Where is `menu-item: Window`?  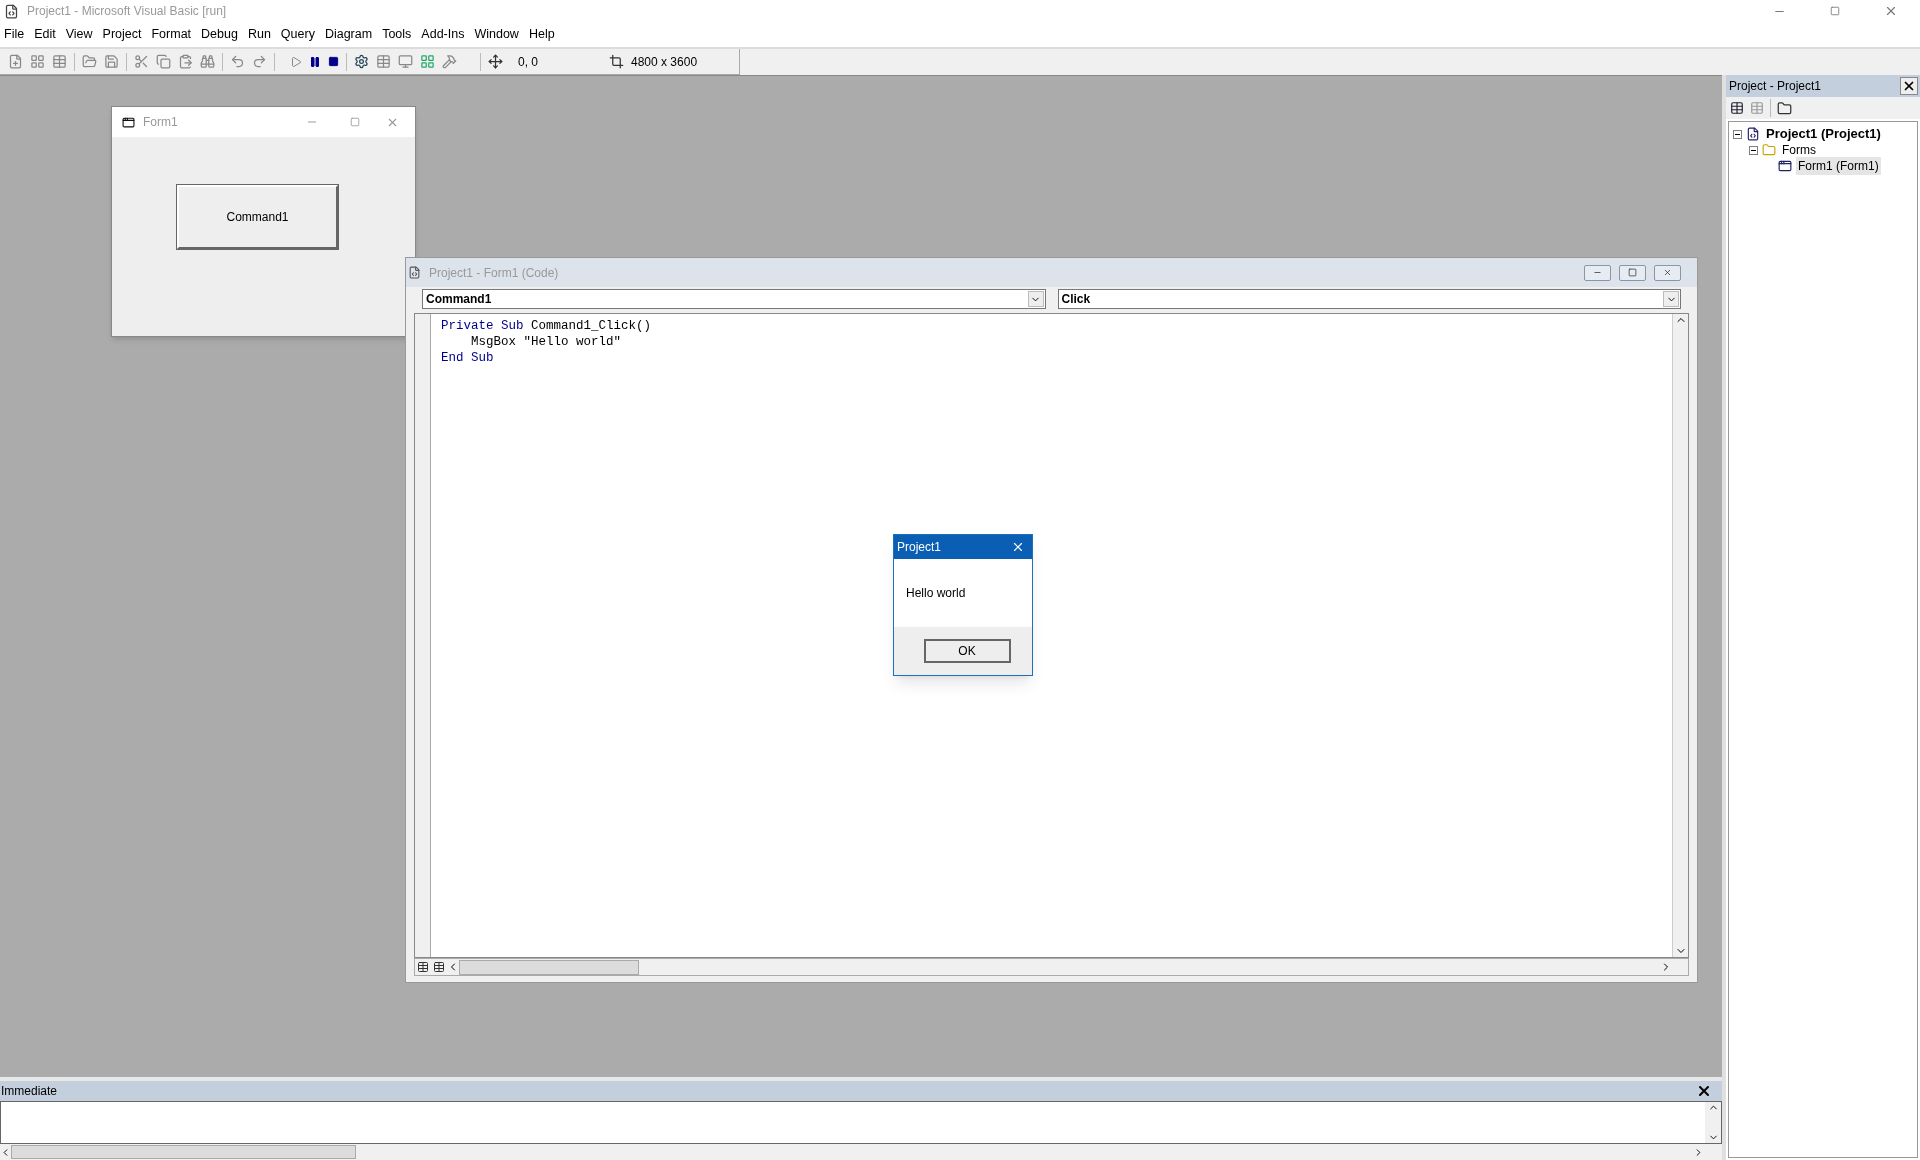 menu-item: Window is located at coordinates (496, 34).